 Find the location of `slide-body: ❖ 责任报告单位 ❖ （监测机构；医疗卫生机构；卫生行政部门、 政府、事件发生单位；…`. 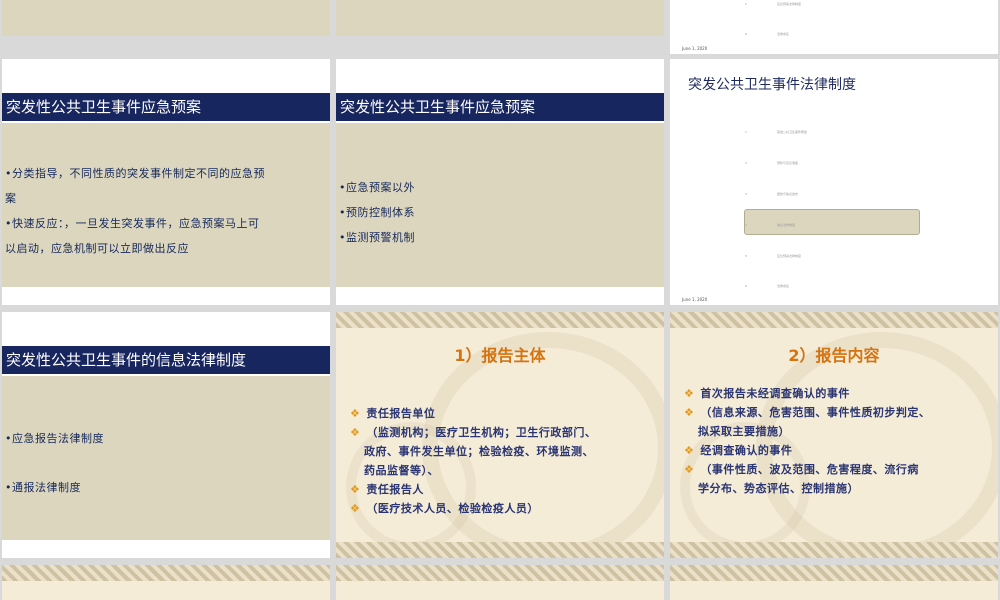

slide-body: ❖ 责任报告单位 ❖ （监测机构；医疗卫生机构；卫生行政部门、 政府、事件发生单位；… is located at coordinates (501, 461).